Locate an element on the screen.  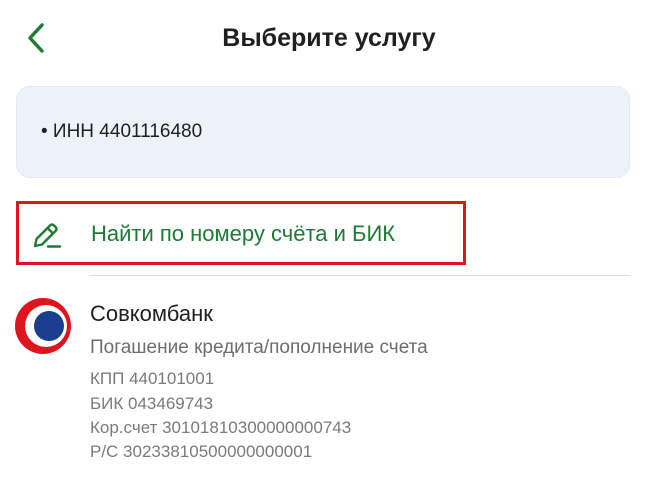
find-by-account-bik-button: Найти по номеру счёта и БИК is located at coordinates (241, 233).